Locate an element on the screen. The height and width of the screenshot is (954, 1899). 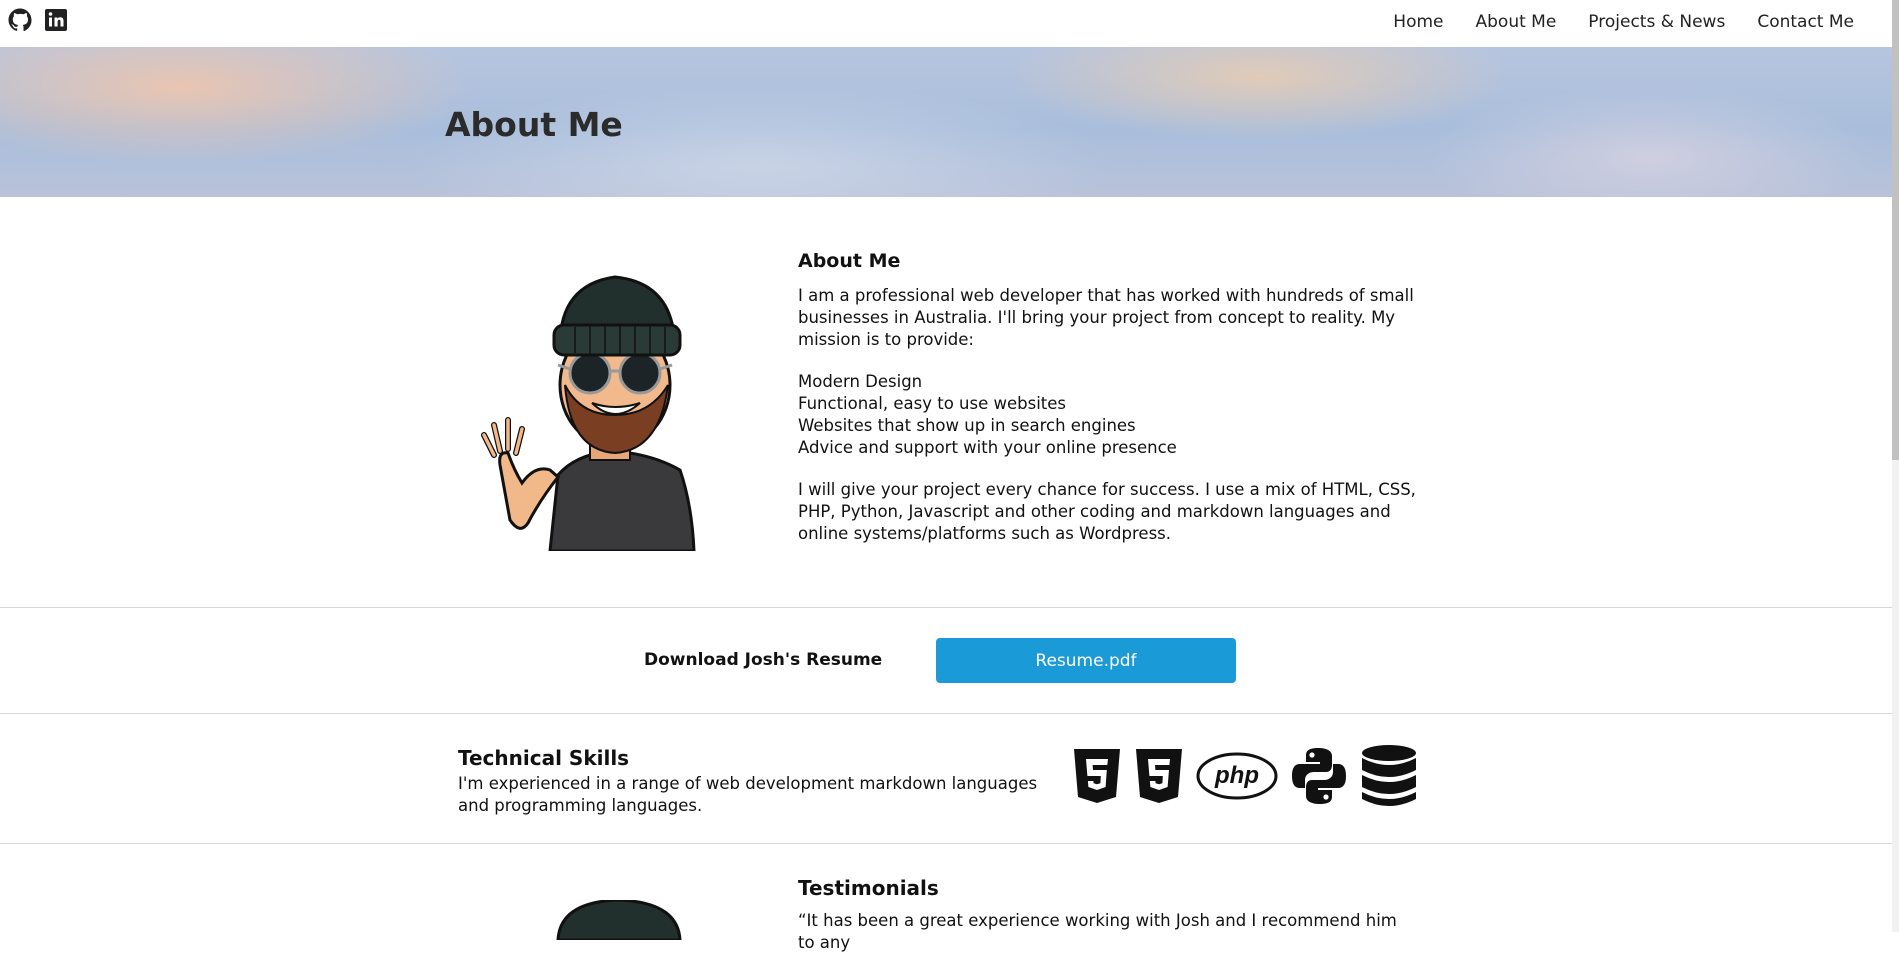
nav-link-projects: Projects & News is located at coordinates (1656, 22).